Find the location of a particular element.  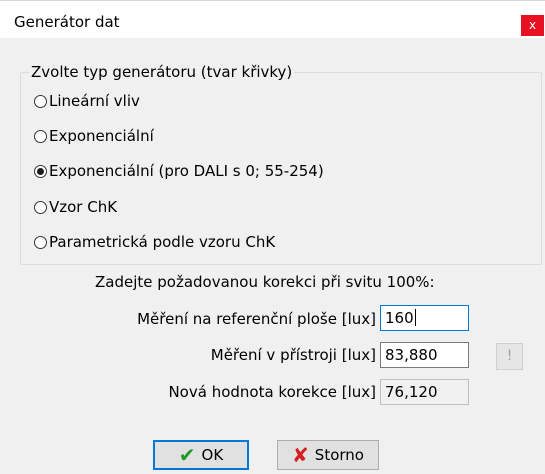

new-value-label: Nová hodnota korekce [lux] is located at coordinates (272, 392).